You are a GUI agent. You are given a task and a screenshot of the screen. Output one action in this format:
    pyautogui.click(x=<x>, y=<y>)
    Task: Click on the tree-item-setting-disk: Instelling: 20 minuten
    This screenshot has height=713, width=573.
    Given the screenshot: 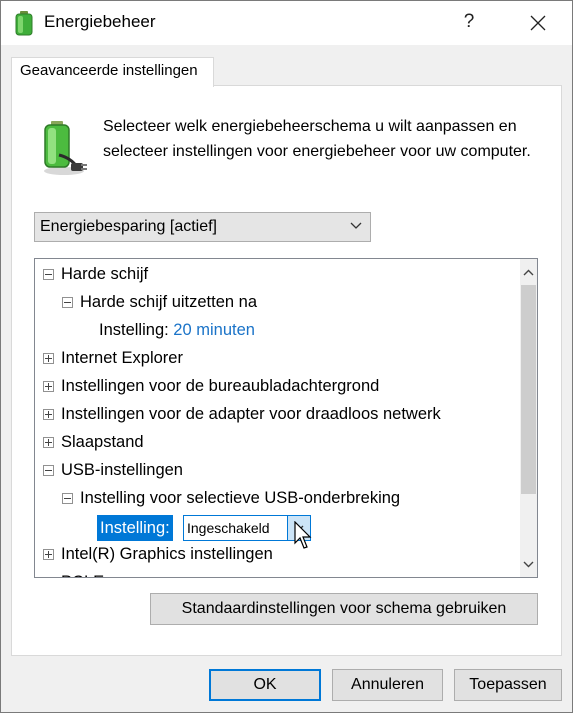 What is the action you would take?
    pyautogui.click(x=177, y=330)
    